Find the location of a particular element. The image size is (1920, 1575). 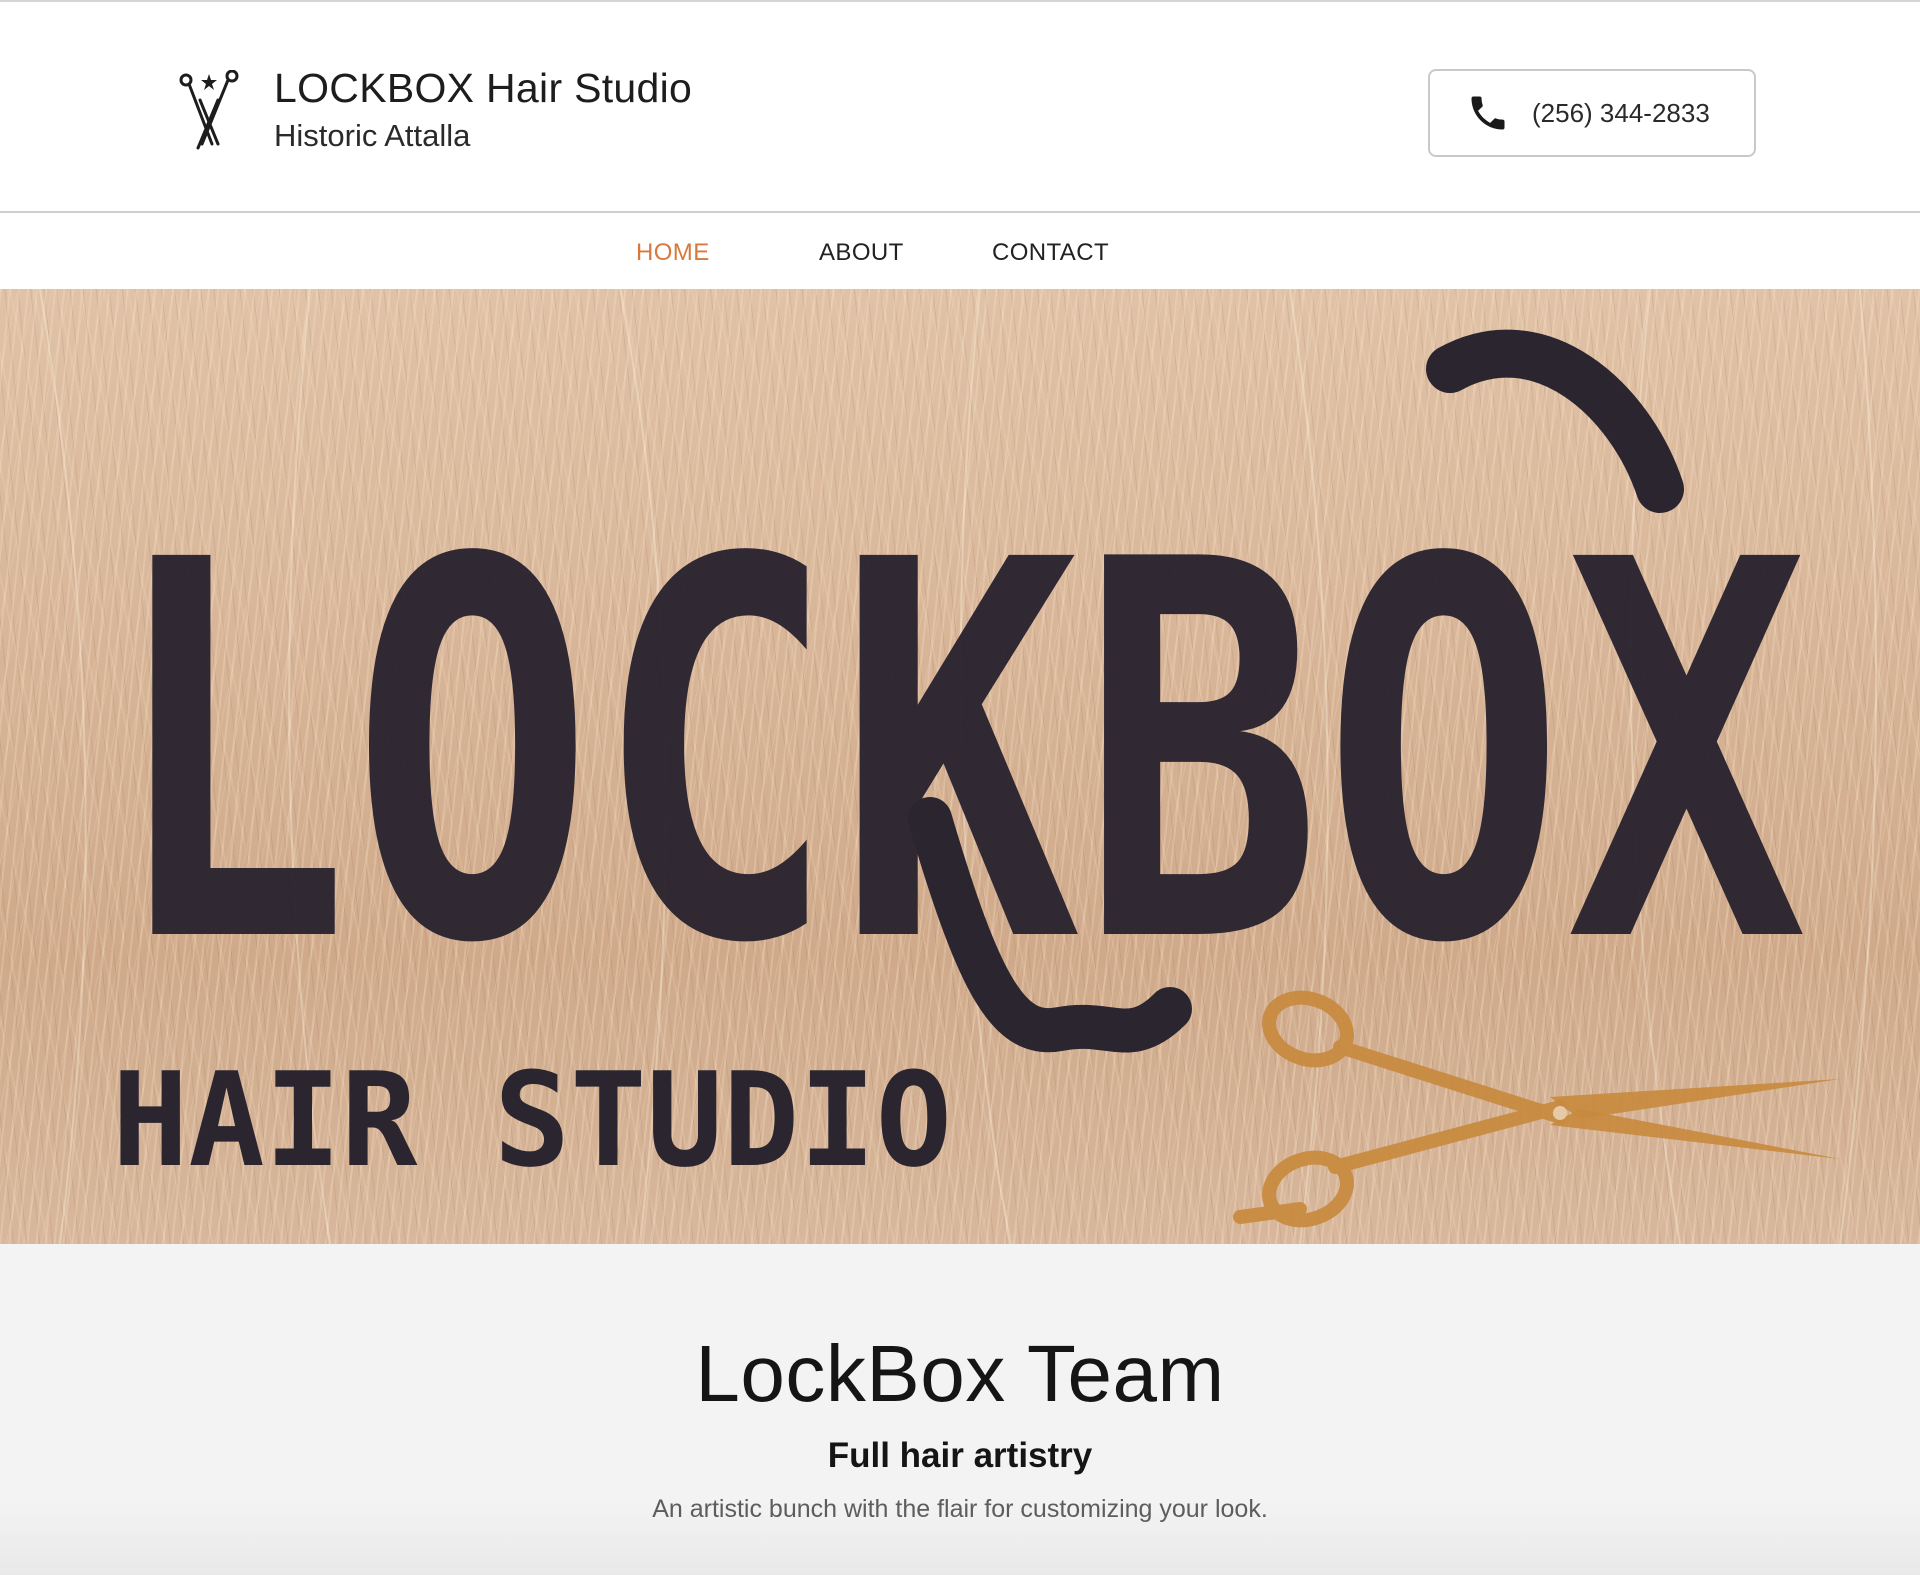

scissors-logo-icon is located at coordinates (209, 110).